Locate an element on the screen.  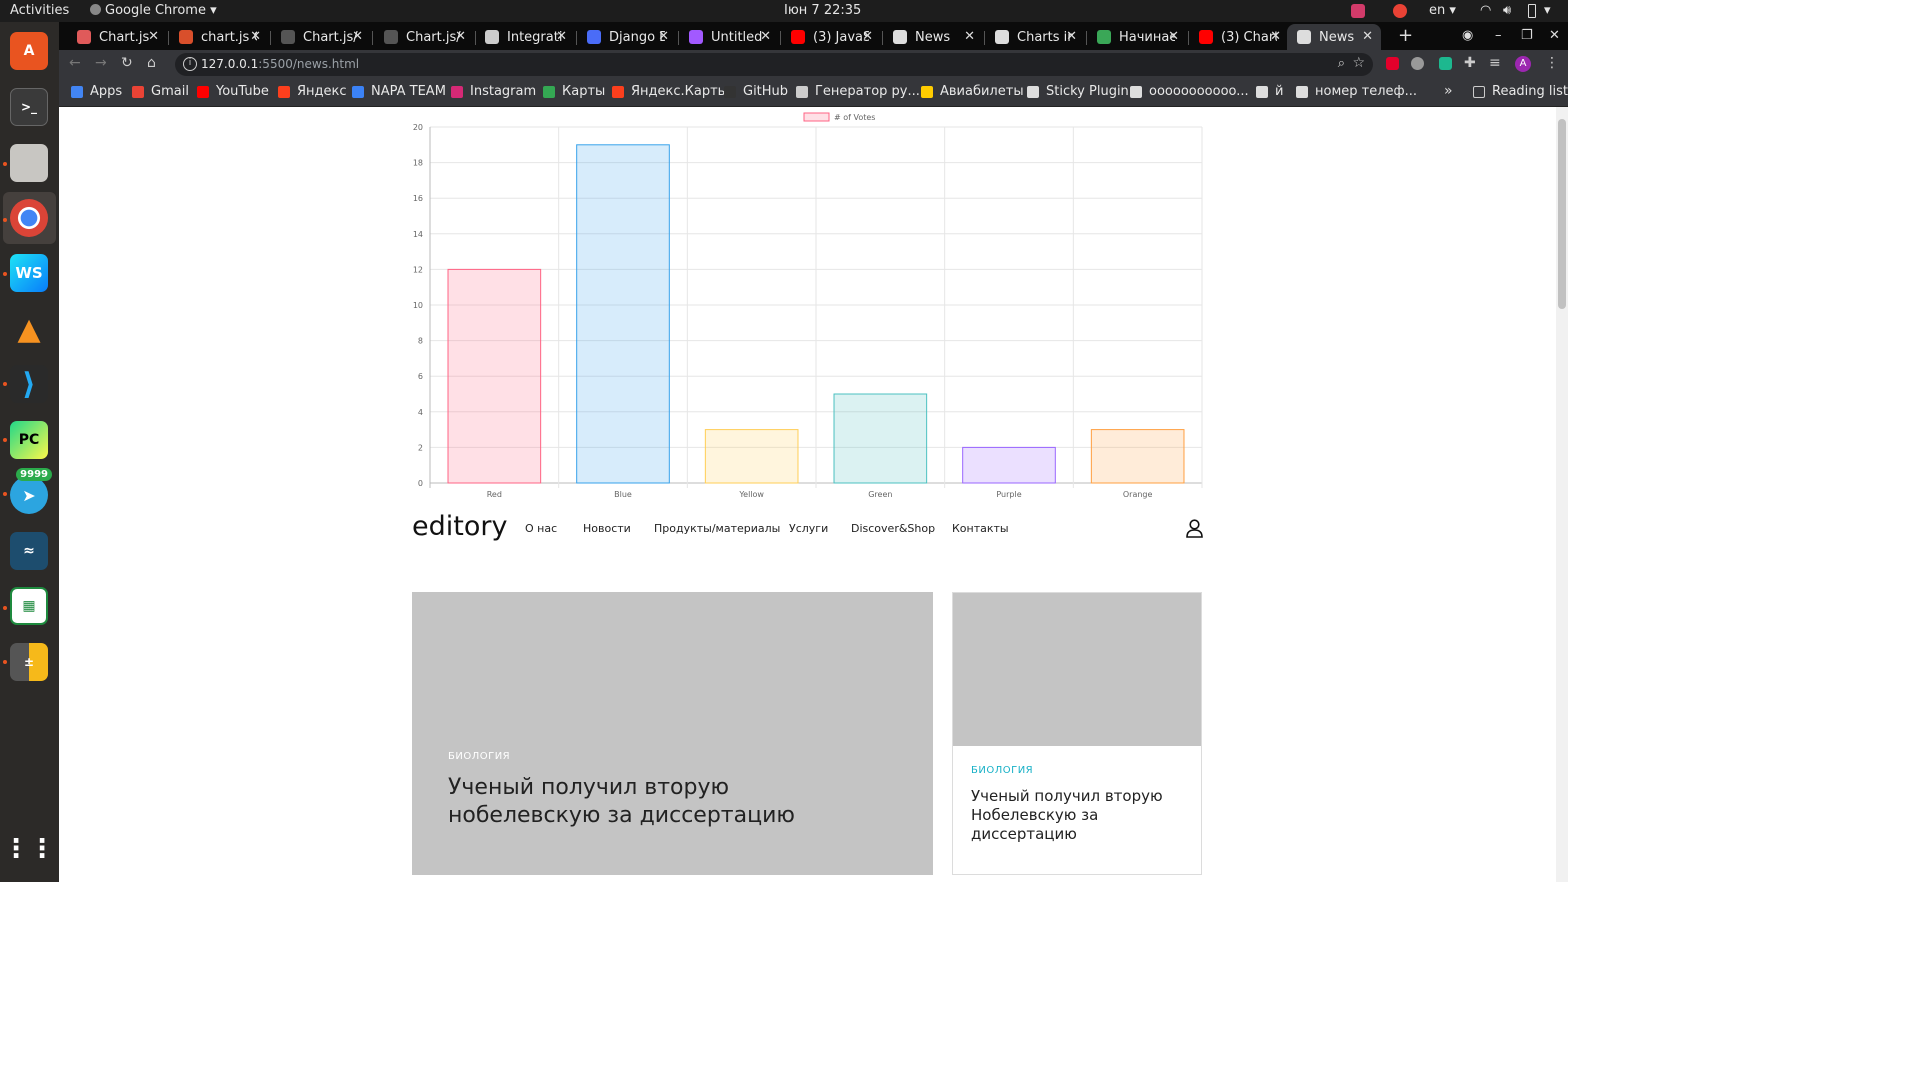
nav-link-news: Новости is located at coordinates (607, 528).